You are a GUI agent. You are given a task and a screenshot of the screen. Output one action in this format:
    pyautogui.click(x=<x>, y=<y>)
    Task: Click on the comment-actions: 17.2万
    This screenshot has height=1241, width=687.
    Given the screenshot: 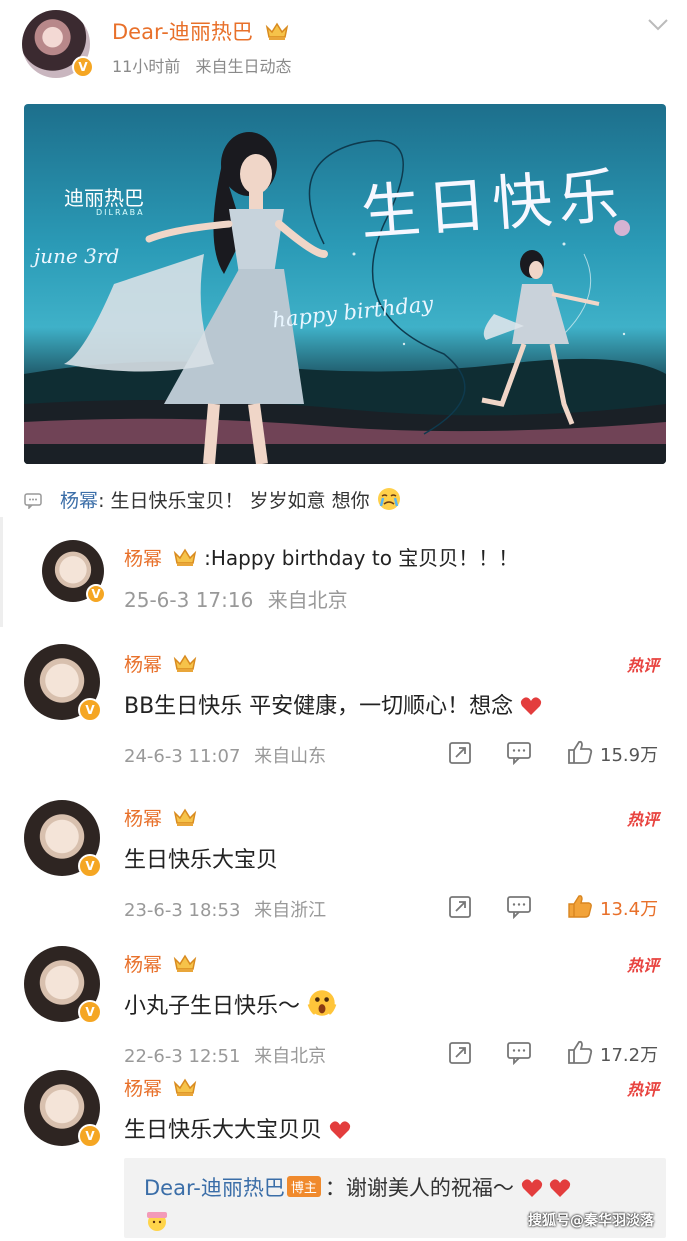 What is the action you would take?
    pyautogui.click(x=557, y=1053)
    